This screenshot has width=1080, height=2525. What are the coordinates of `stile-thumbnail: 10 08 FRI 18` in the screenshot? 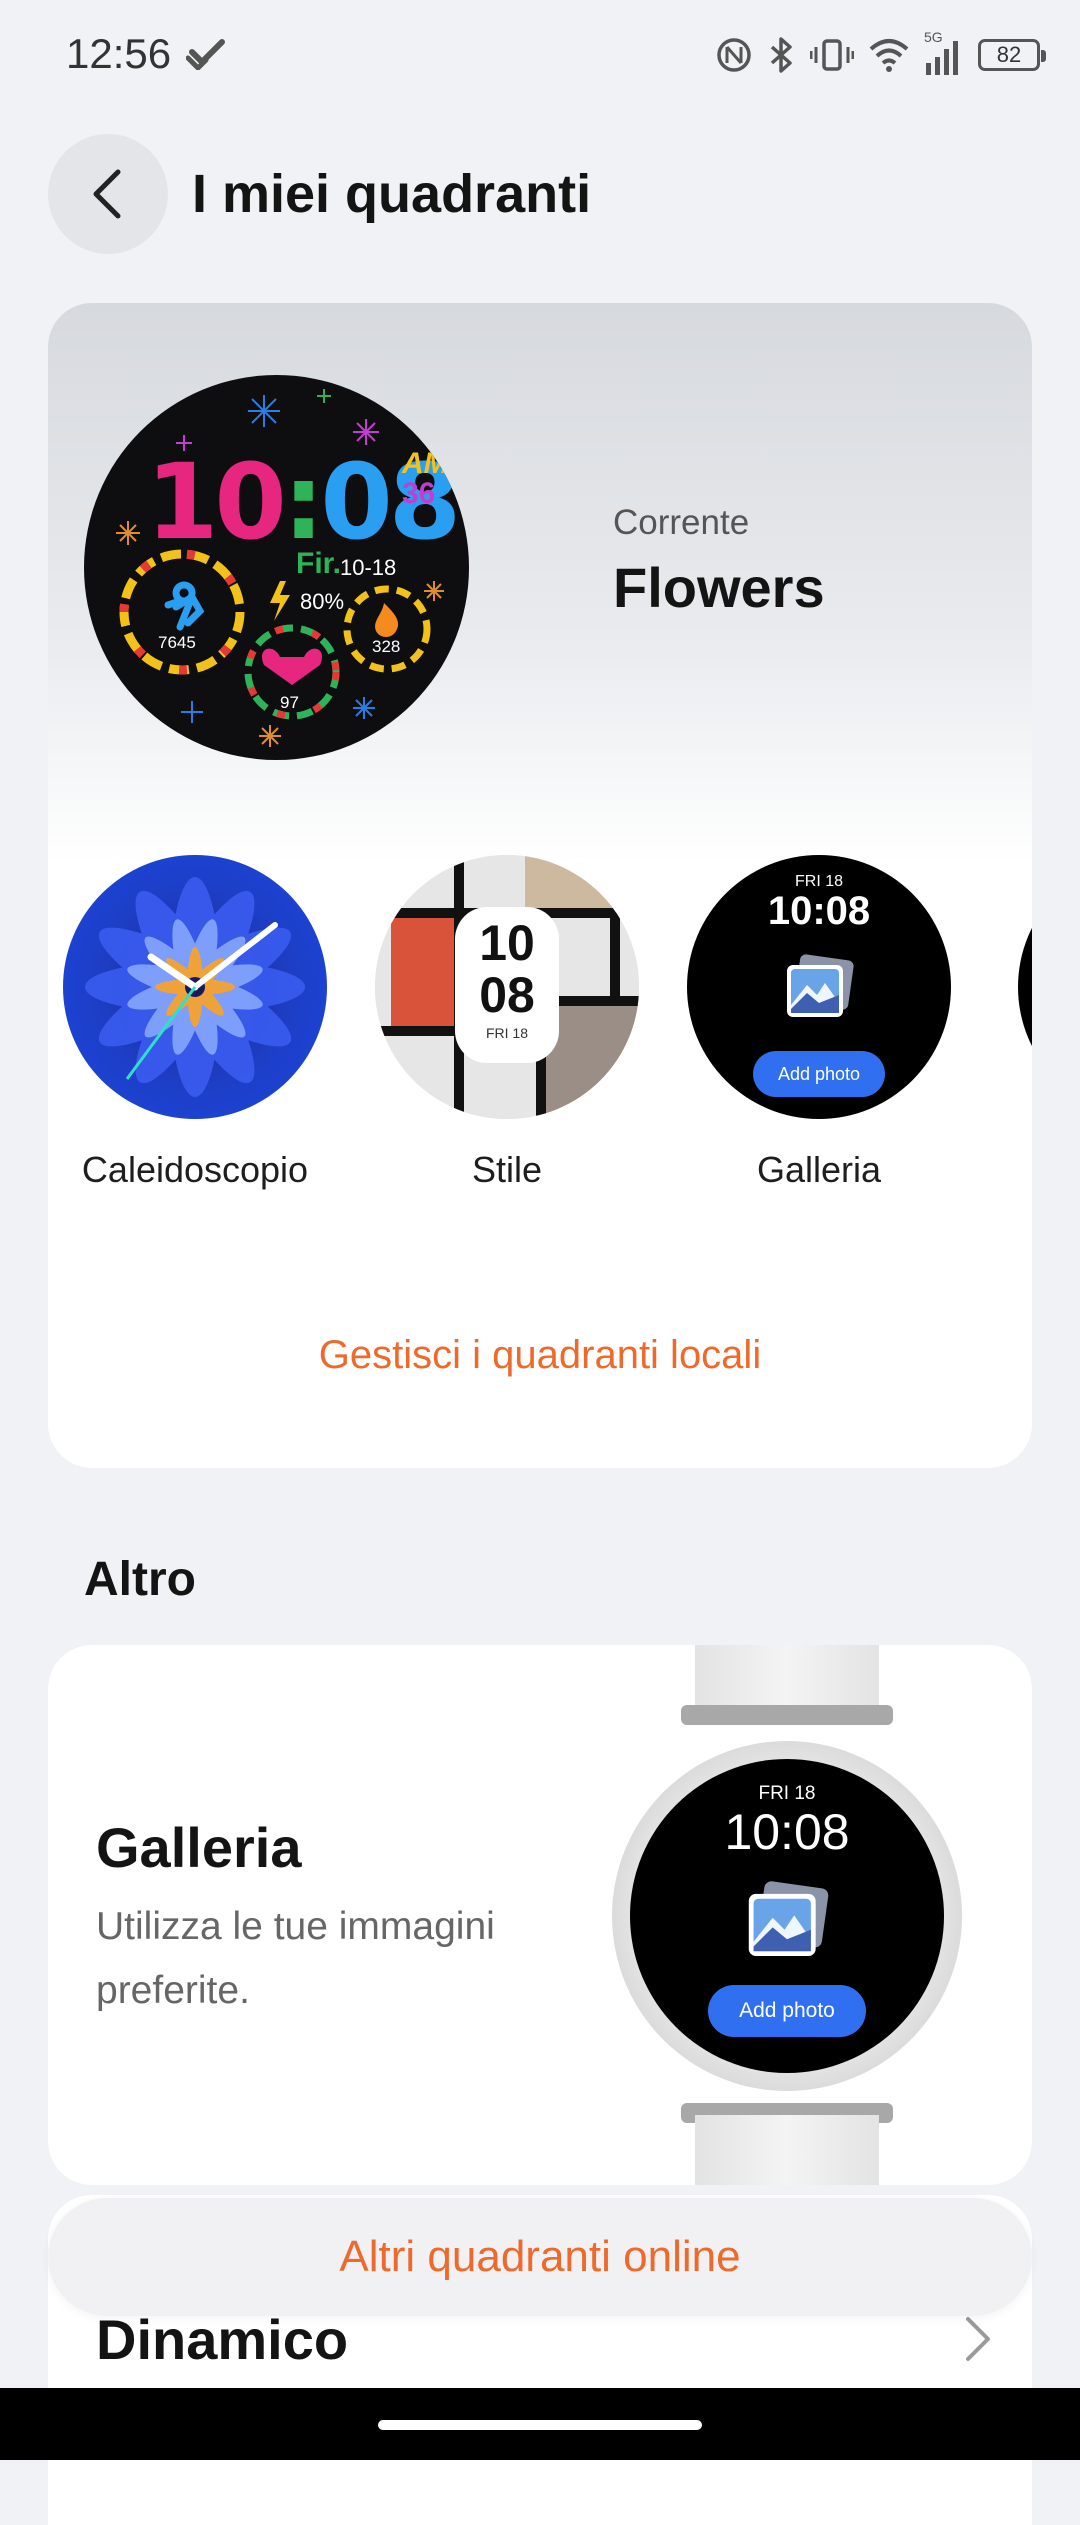 It's located at (507, 987).